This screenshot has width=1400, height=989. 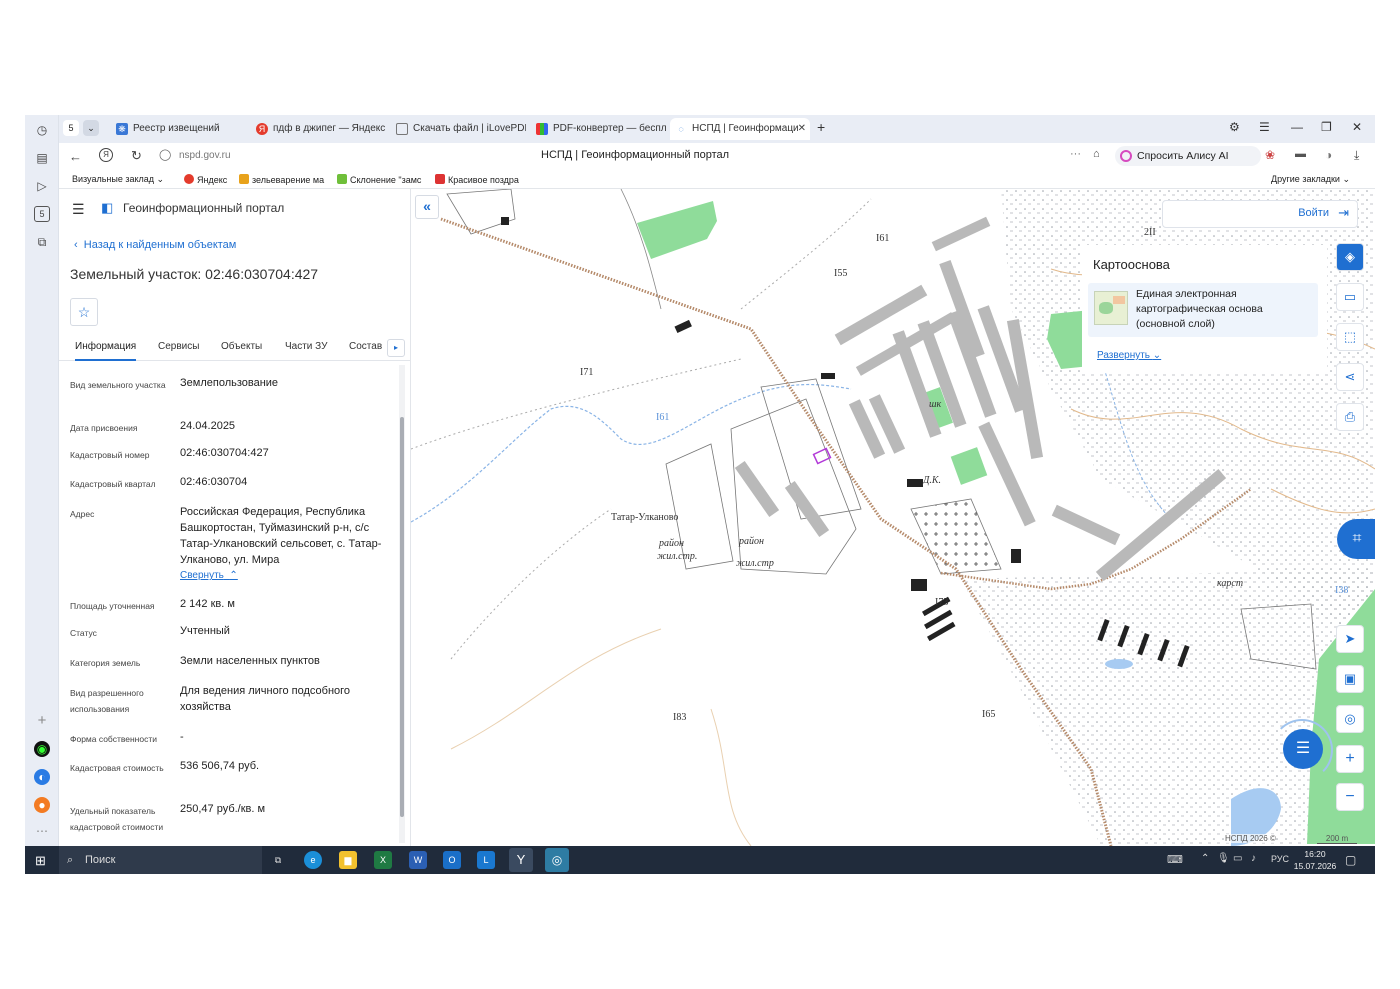 What do you see at coordinates (1260, 214) in the screenshot?
I see `login-button: Войти ⇥` at bounding box center [1260, 214].